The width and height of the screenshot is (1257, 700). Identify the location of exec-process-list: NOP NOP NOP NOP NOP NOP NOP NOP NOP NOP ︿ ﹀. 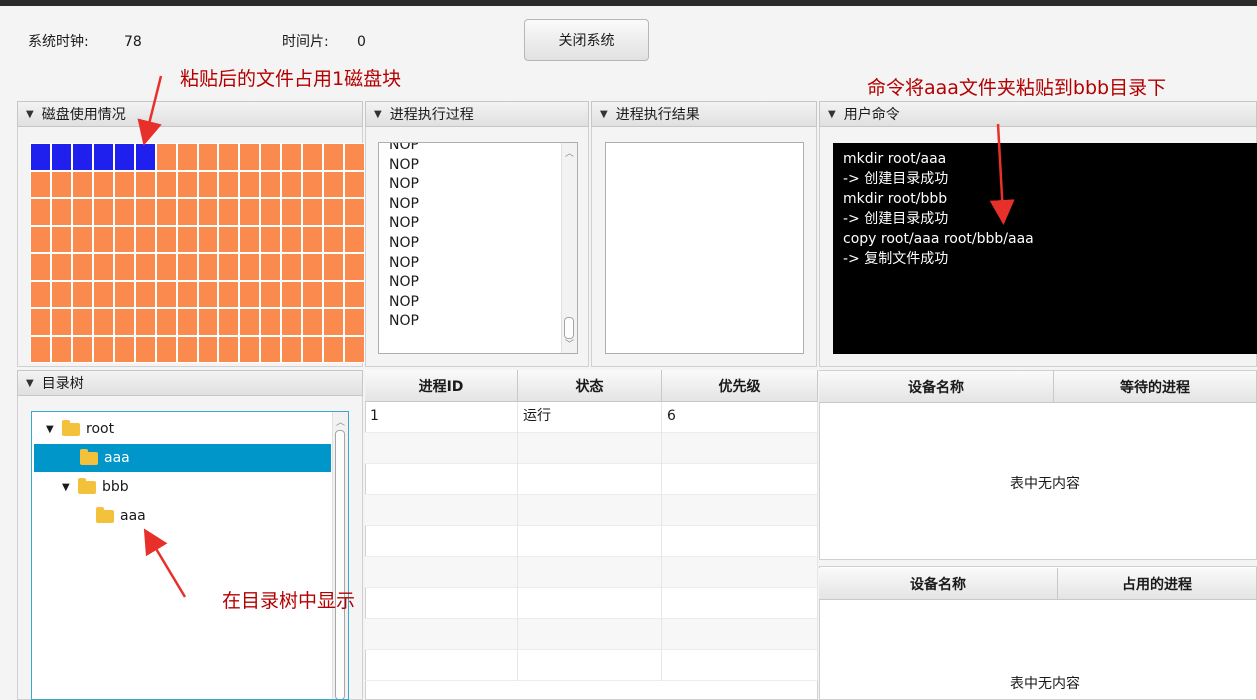
(478, 248).